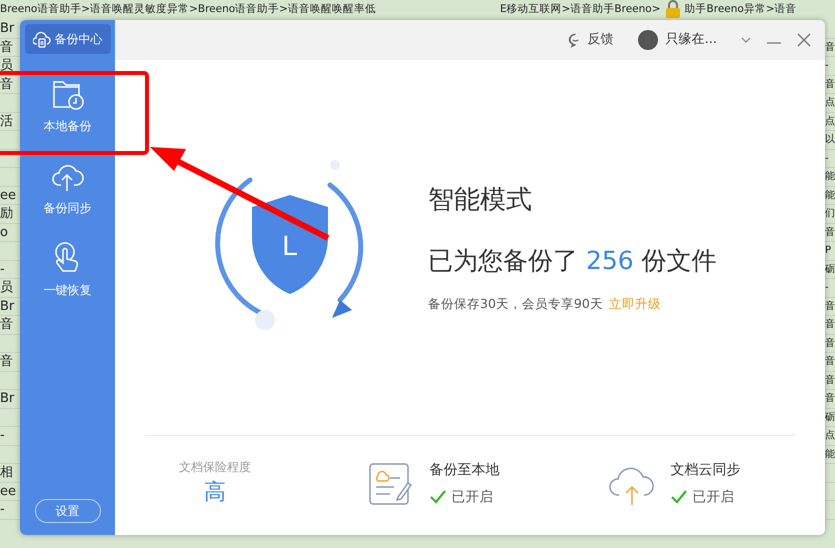 The width and height of the screenshot is (835, 548). I want to click on background-text: Breeno语音助手>语音唤醒灵敏度异常>Breeno语音助手>语音唤醒唤醒率低, so click(188, 9).